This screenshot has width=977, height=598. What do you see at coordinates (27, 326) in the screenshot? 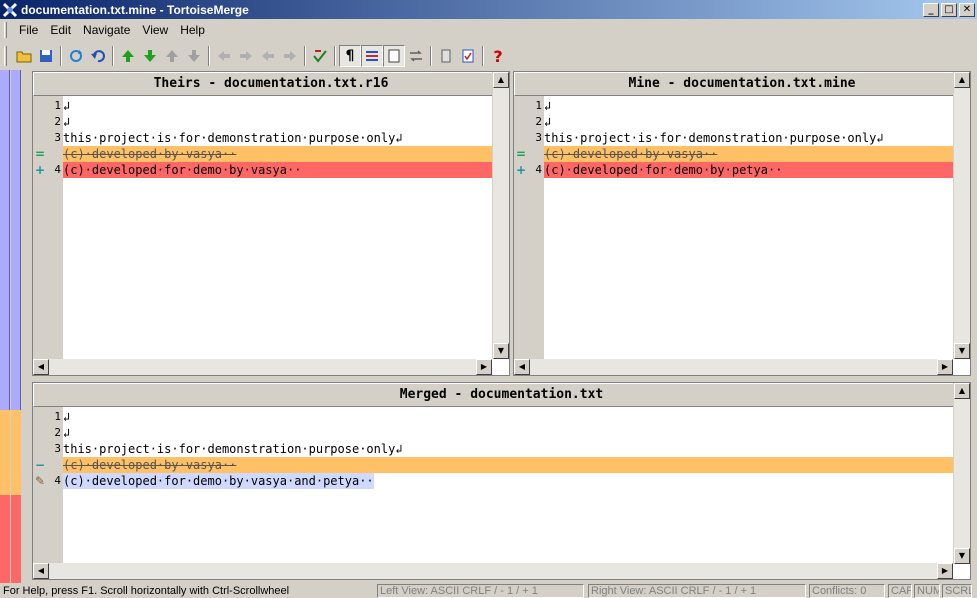
I see `locator-separator` at bounding box center [27, 326].